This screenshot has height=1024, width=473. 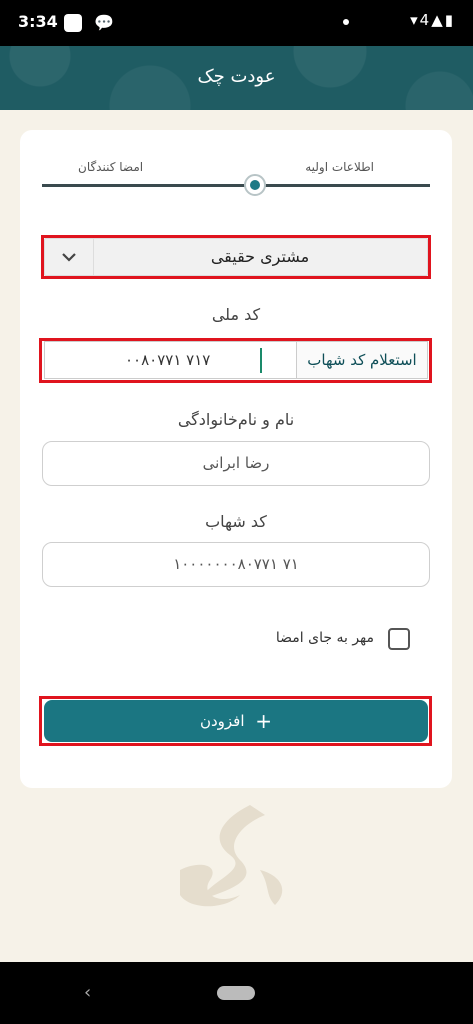 What do you see at coordinates (347, 185) in the screenshot?
I see `stepper-track-right` at bounding box center [347, 185].